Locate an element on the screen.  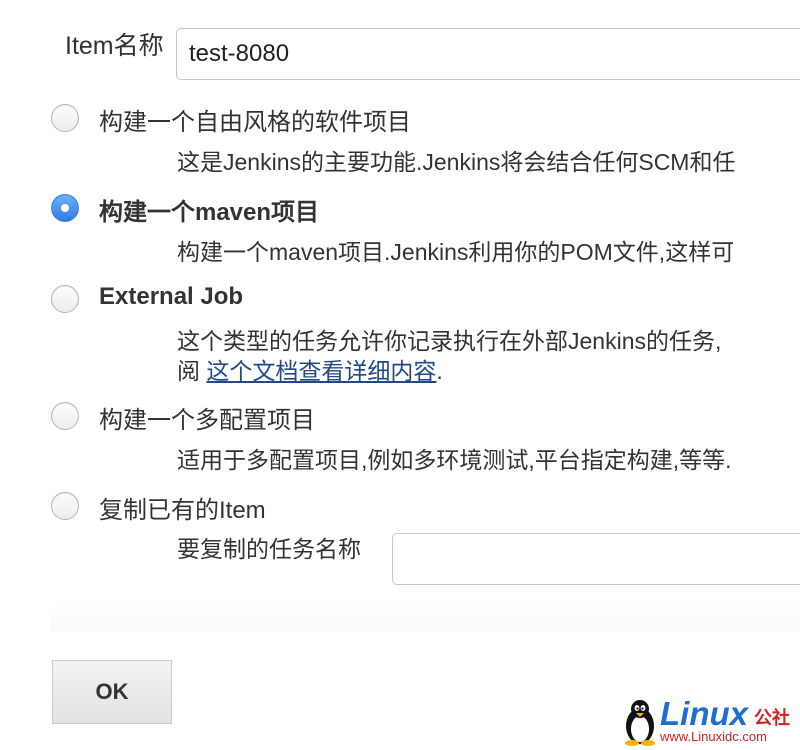
form-divider is located at coordinates (425, 616).